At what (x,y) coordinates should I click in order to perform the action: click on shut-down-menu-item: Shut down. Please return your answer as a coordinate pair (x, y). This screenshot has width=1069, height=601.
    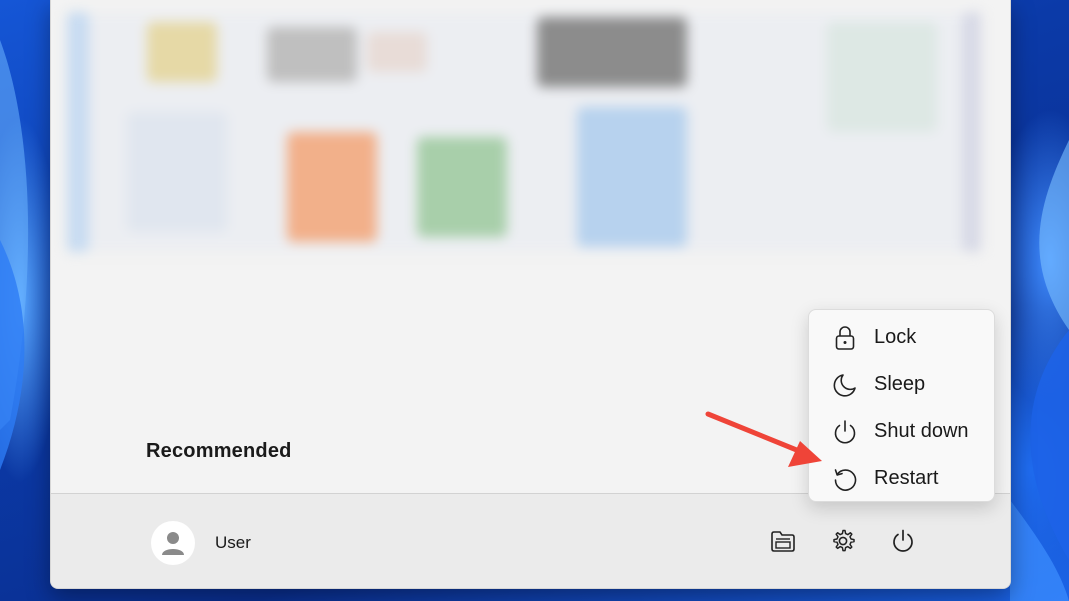
    Looking at the image, I should click on (901, 431).